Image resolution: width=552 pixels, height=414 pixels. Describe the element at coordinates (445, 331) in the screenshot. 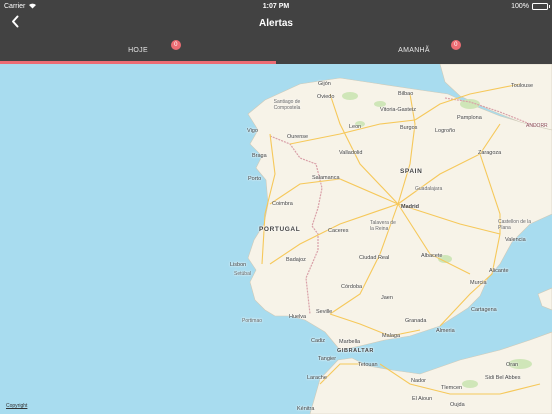

I see `map-label-almeria: Almeria` at that location.